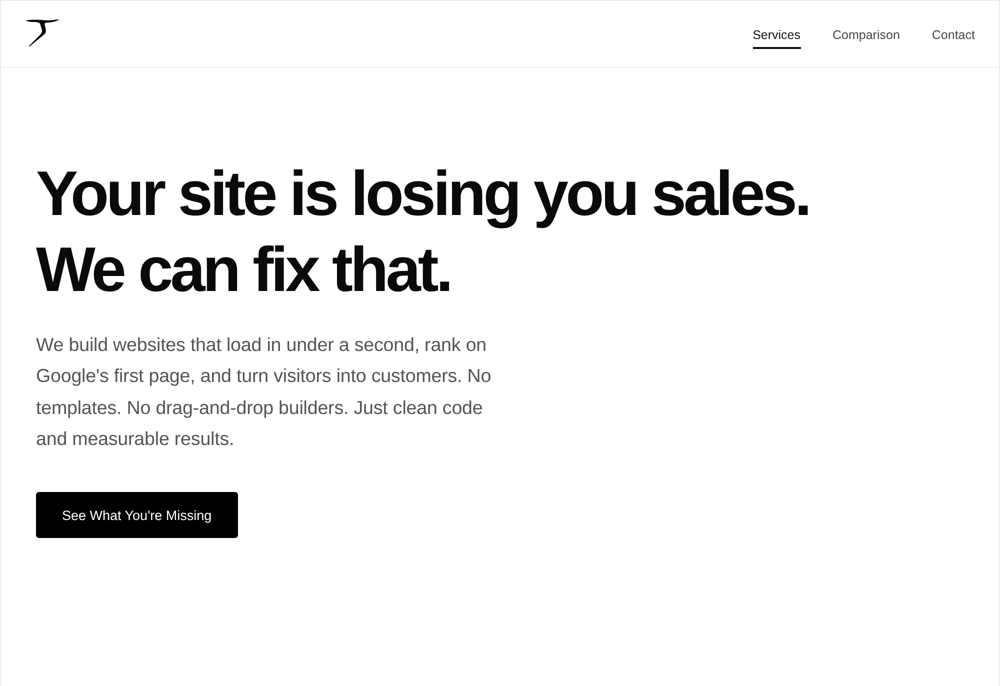 This screenshot has width=1000, height=686. What do you see at coordinates (243, 270) in the screenshot?
I see `headline: We can fix that.` at bounding box center [243, 270].